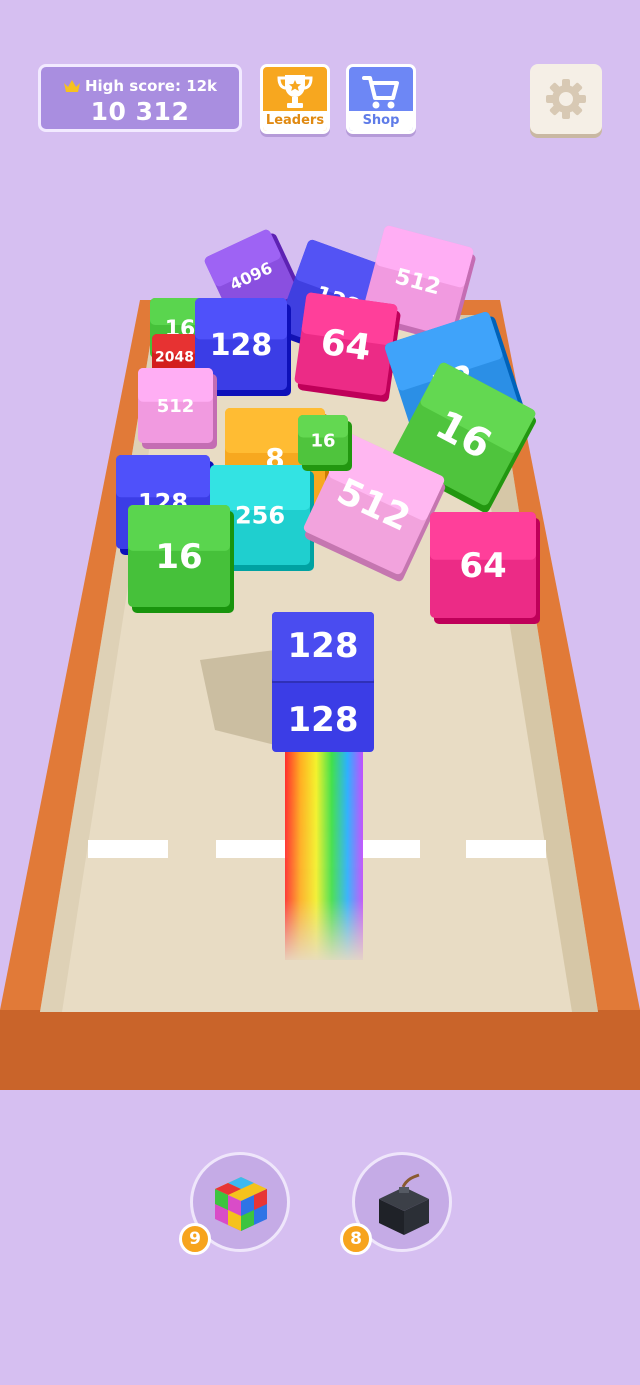  I want to click on pile-cube-value: 128, so click(241, 345).